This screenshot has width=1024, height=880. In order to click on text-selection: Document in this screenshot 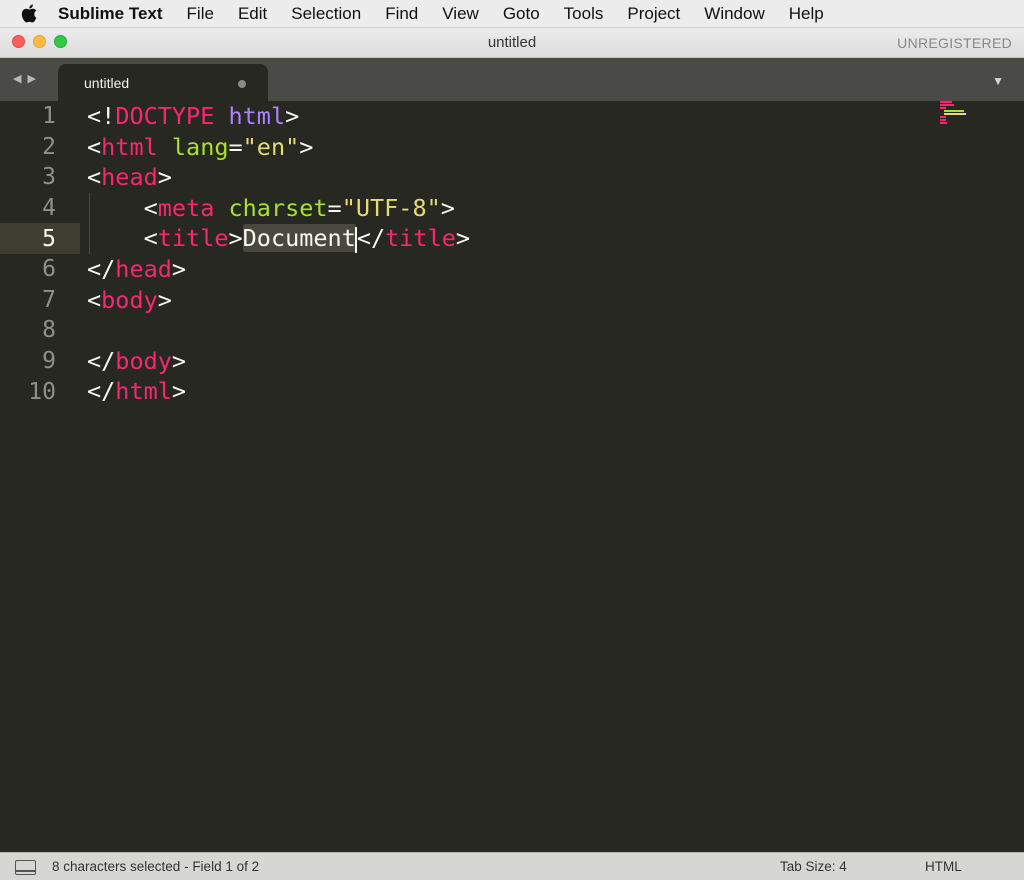, I will do `click(299, 238)`.